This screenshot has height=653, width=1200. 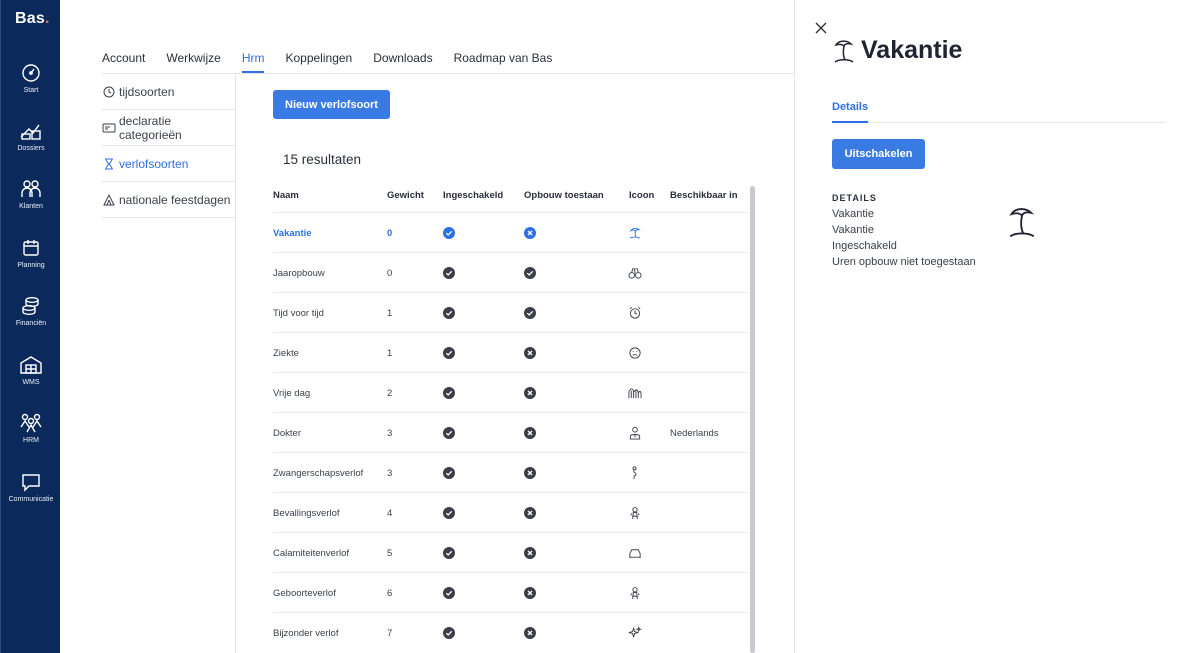 What do you see at coordinates (31, 265) in the screenshot?
I see `nav-label-planning: Planning` at bounding box center [31, 265].